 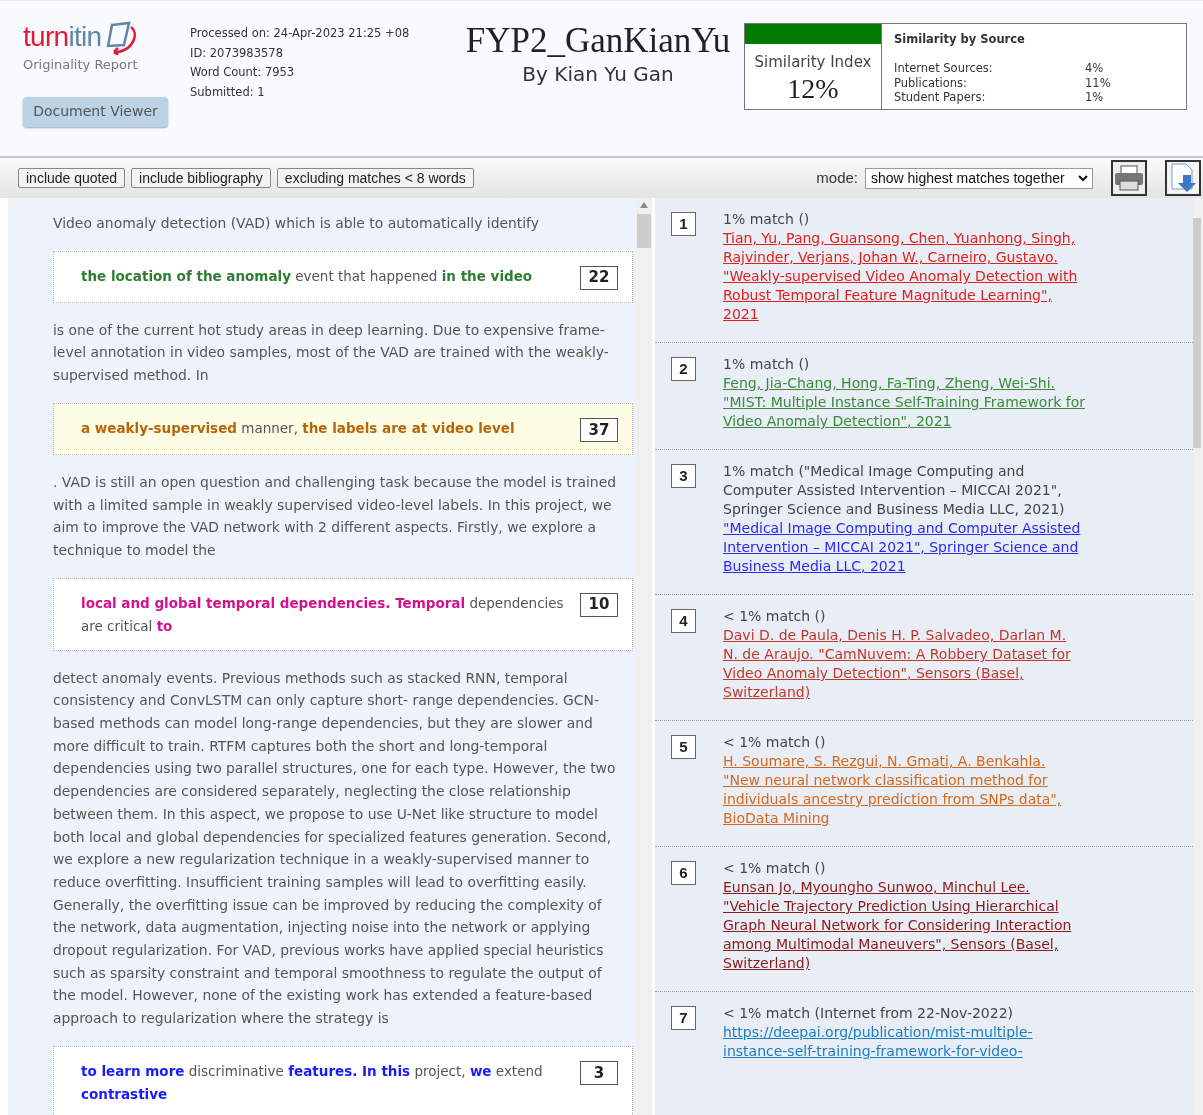 I want to click on filter-button: include bibliography, so click(x=201, y=178).